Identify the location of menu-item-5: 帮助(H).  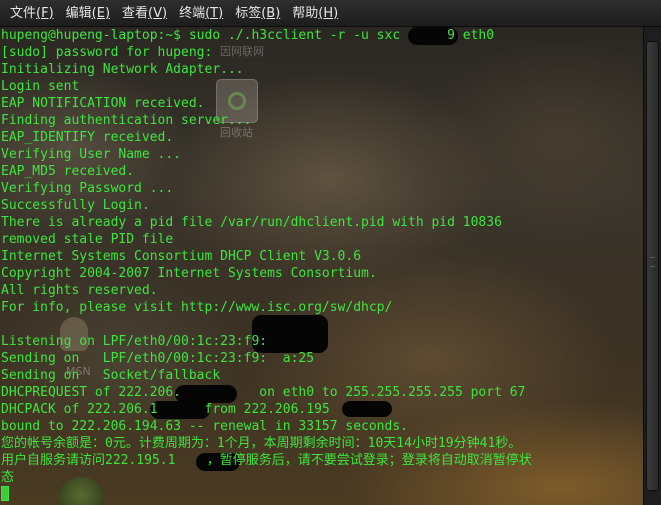
(315, 13).